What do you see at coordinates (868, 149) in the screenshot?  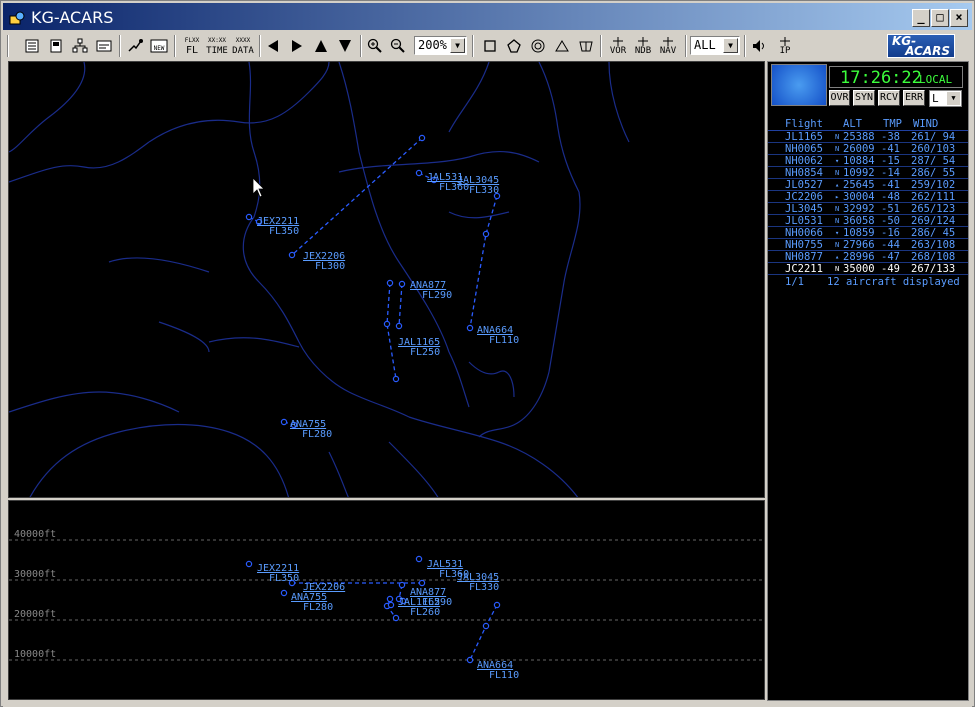 I see `flight-list-row: NH0065 N 26009 -41 260/103` at bounding box center [868, 149].